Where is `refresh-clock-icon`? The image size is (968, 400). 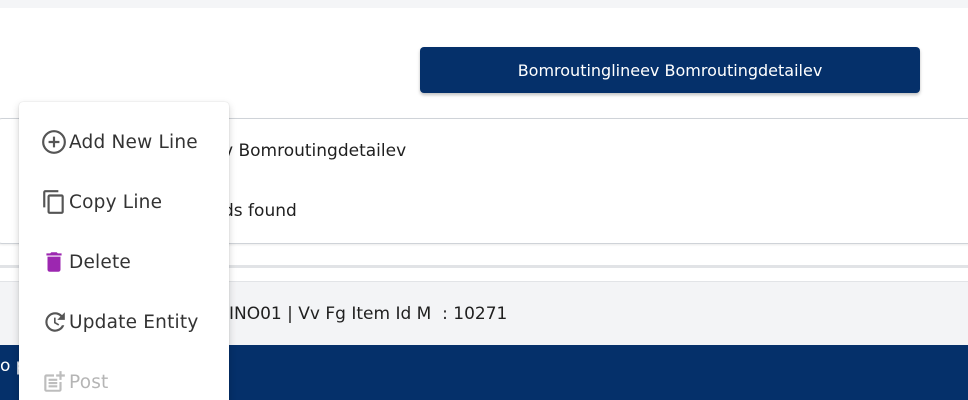
refresh-clock-icon is located at coordinates (54, 322).